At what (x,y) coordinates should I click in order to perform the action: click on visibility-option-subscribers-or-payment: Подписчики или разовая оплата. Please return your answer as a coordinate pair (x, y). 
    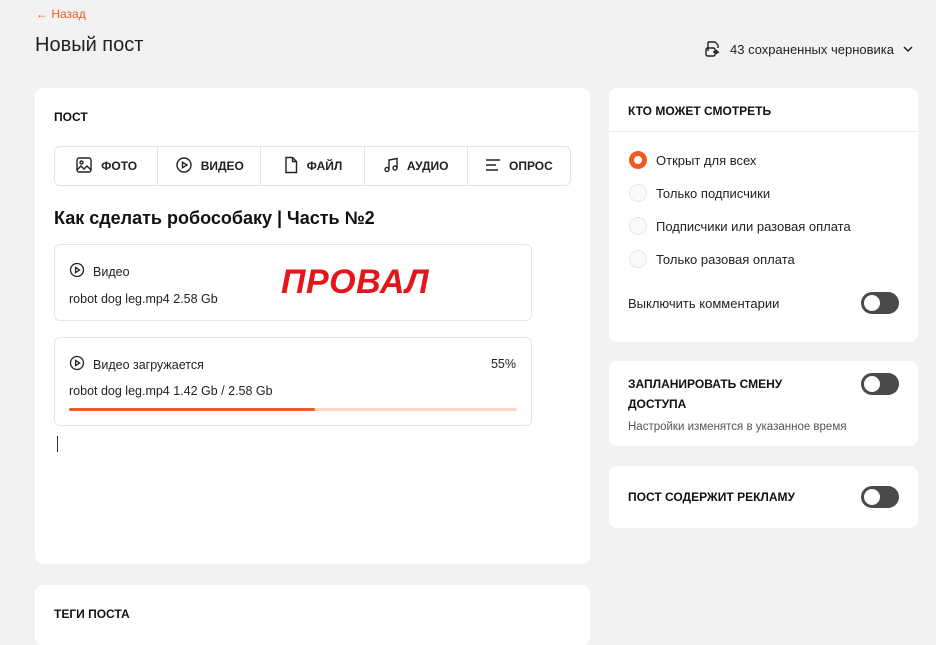
    Looking at the image, I should click on (740, 226).